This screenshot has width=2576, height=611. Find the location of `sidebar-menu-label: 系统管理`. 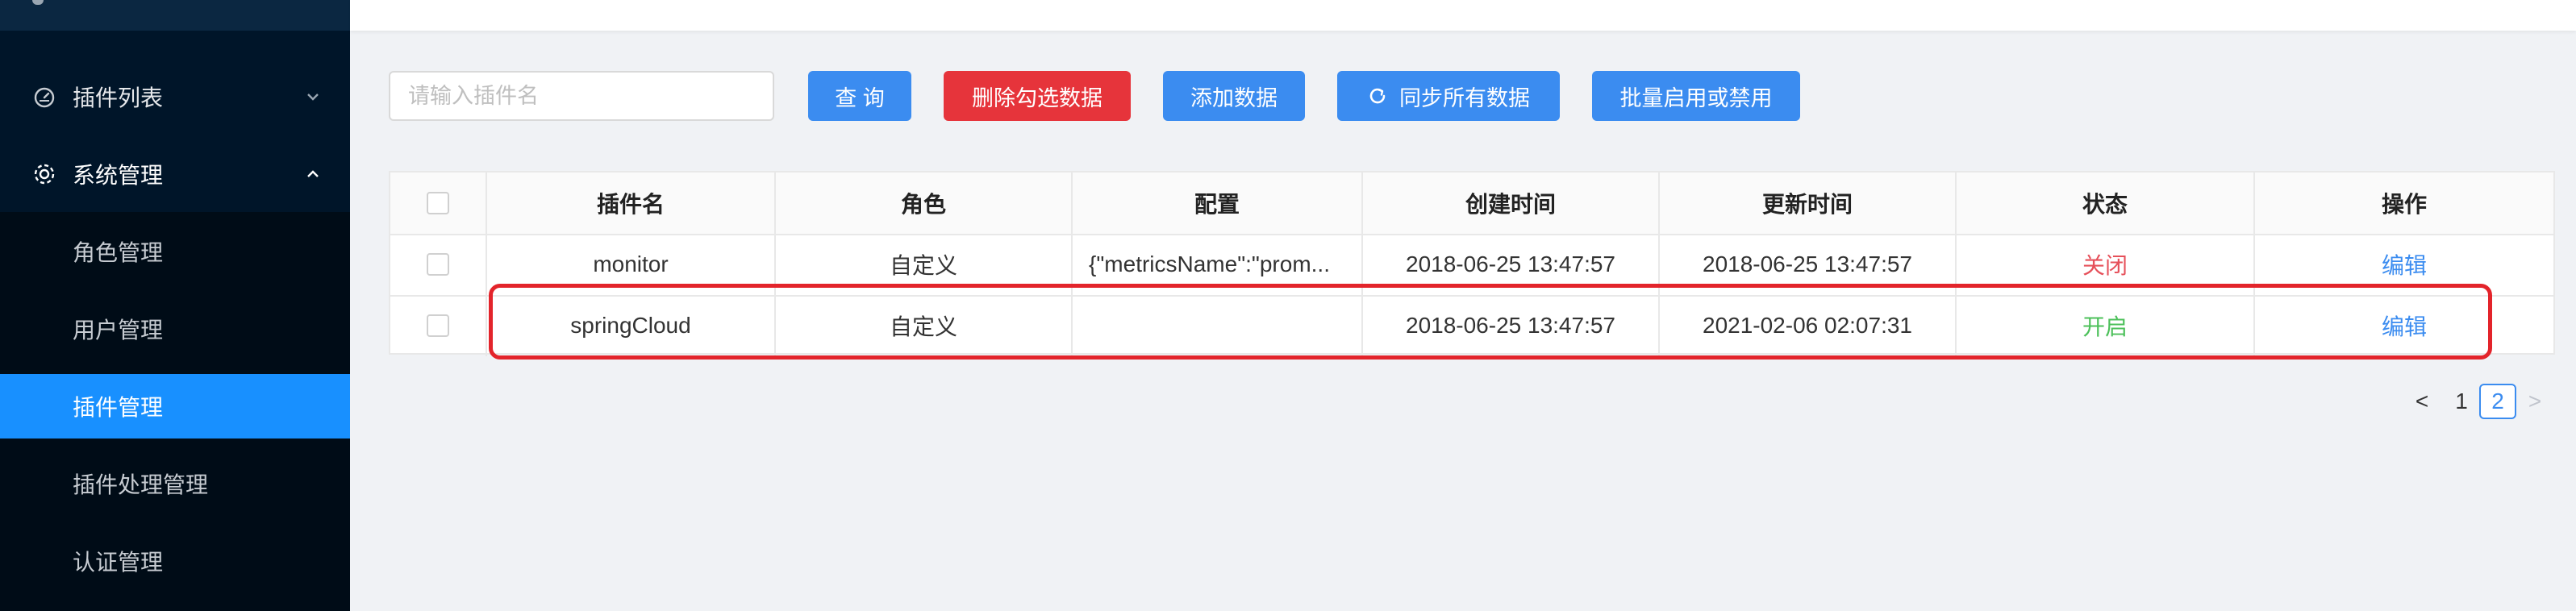

sidebar-menu-label: 系统管理 is located at coordinates (118, 175).